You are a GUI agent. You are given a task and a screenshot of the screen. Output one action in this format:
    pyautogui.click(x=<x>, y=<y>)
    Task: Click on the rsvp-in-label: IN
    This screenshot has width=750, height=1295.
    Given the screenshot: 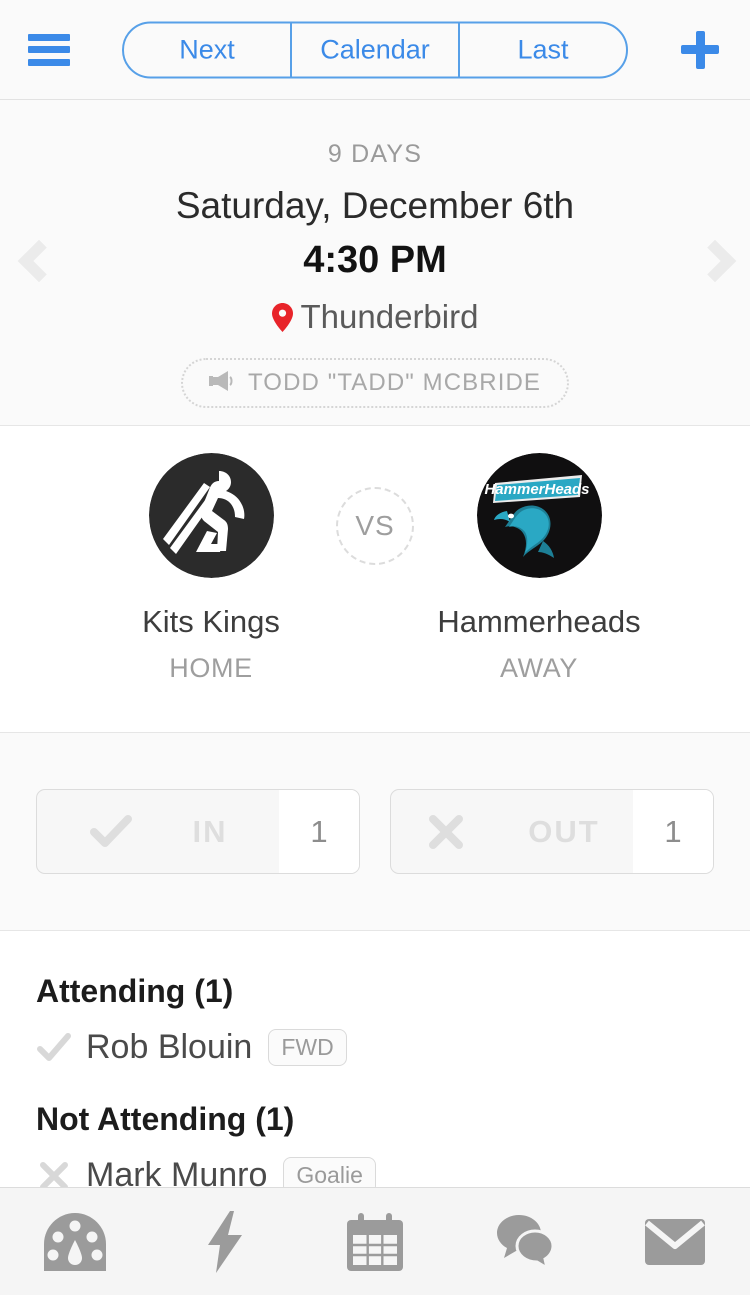 What is the action you would take?
    pyautogui.click(x=210, y=831)
    